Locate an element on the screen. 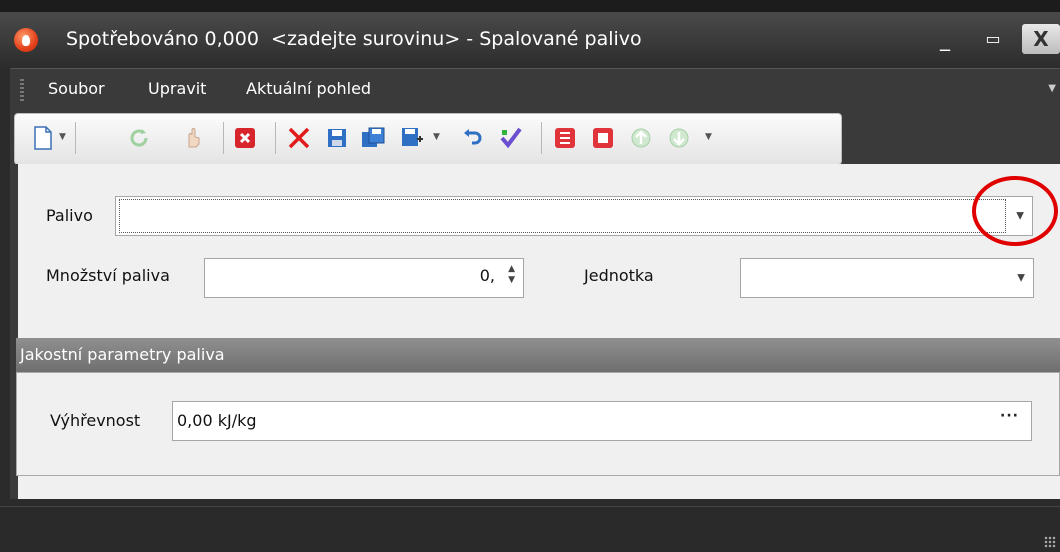  save-dropdown-icon: ▼ is located at coordinates (436, 137).